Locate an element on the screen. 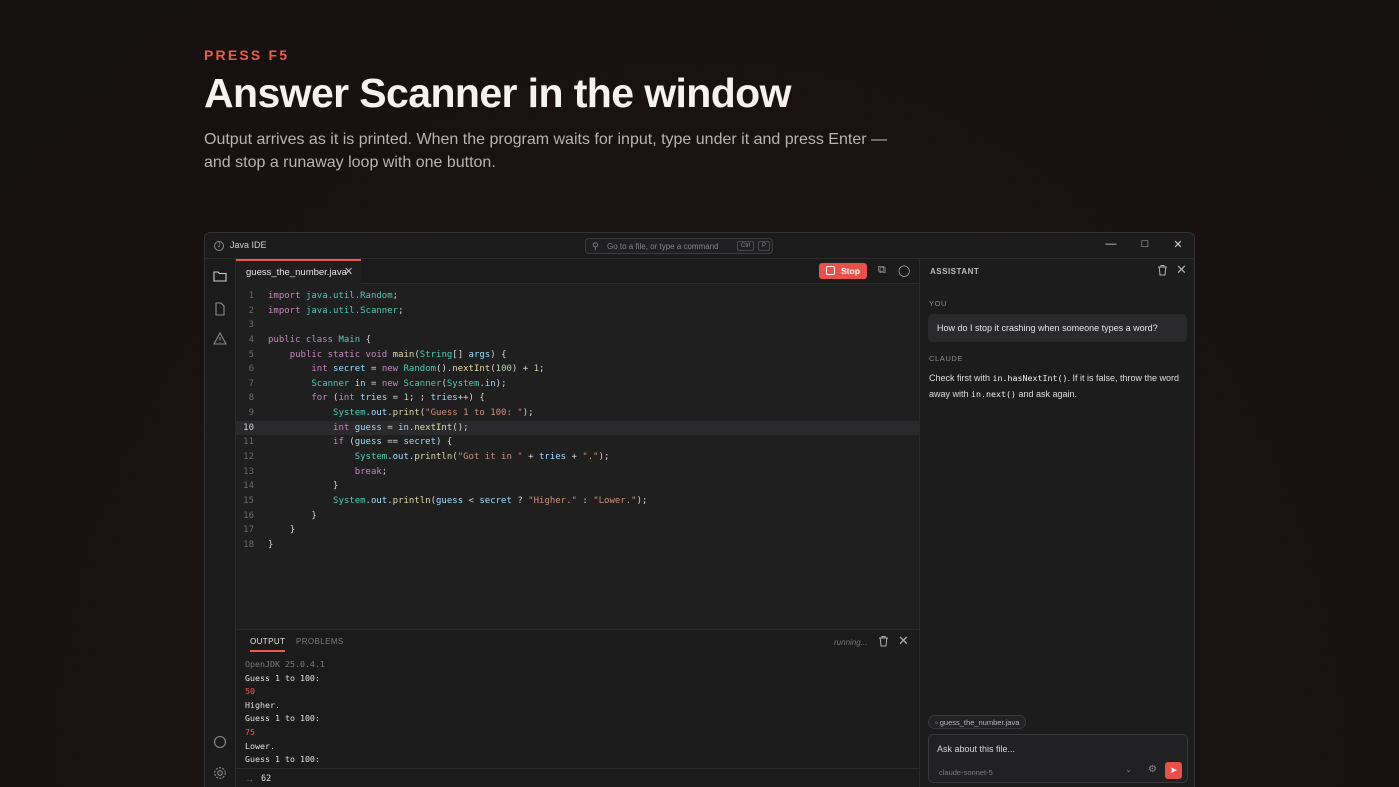 This screenshot has width=1399, height=787. model-select: claude-sonnet-5 is located at coordinates (966, 772).